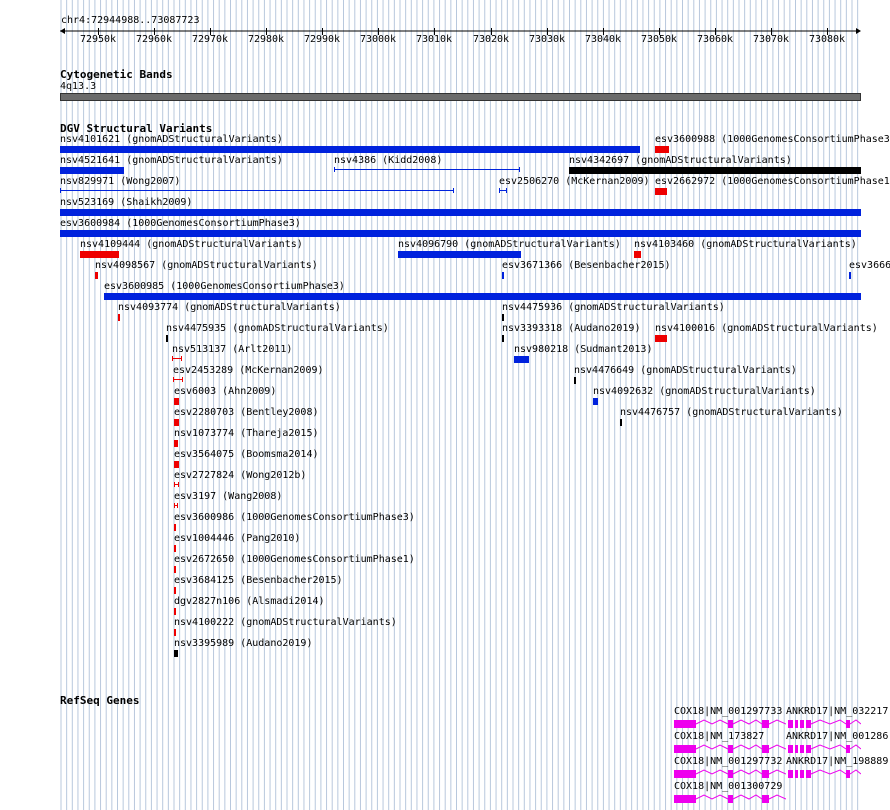  I want to click on variant-label: nsv4475936 (gnomADStructuralVariants), so click(613, 308).